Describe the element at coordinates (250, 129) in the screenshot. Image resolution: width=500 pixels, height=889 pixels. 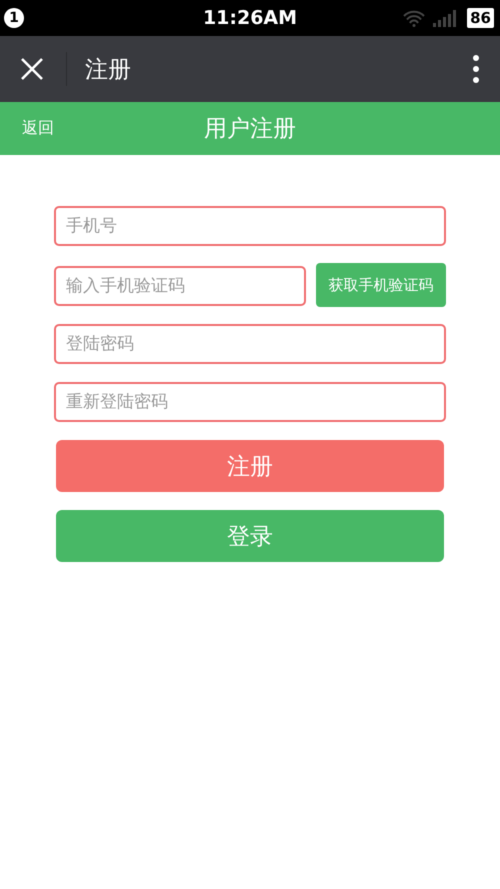
I see `header-title: 用户注册` at that location.